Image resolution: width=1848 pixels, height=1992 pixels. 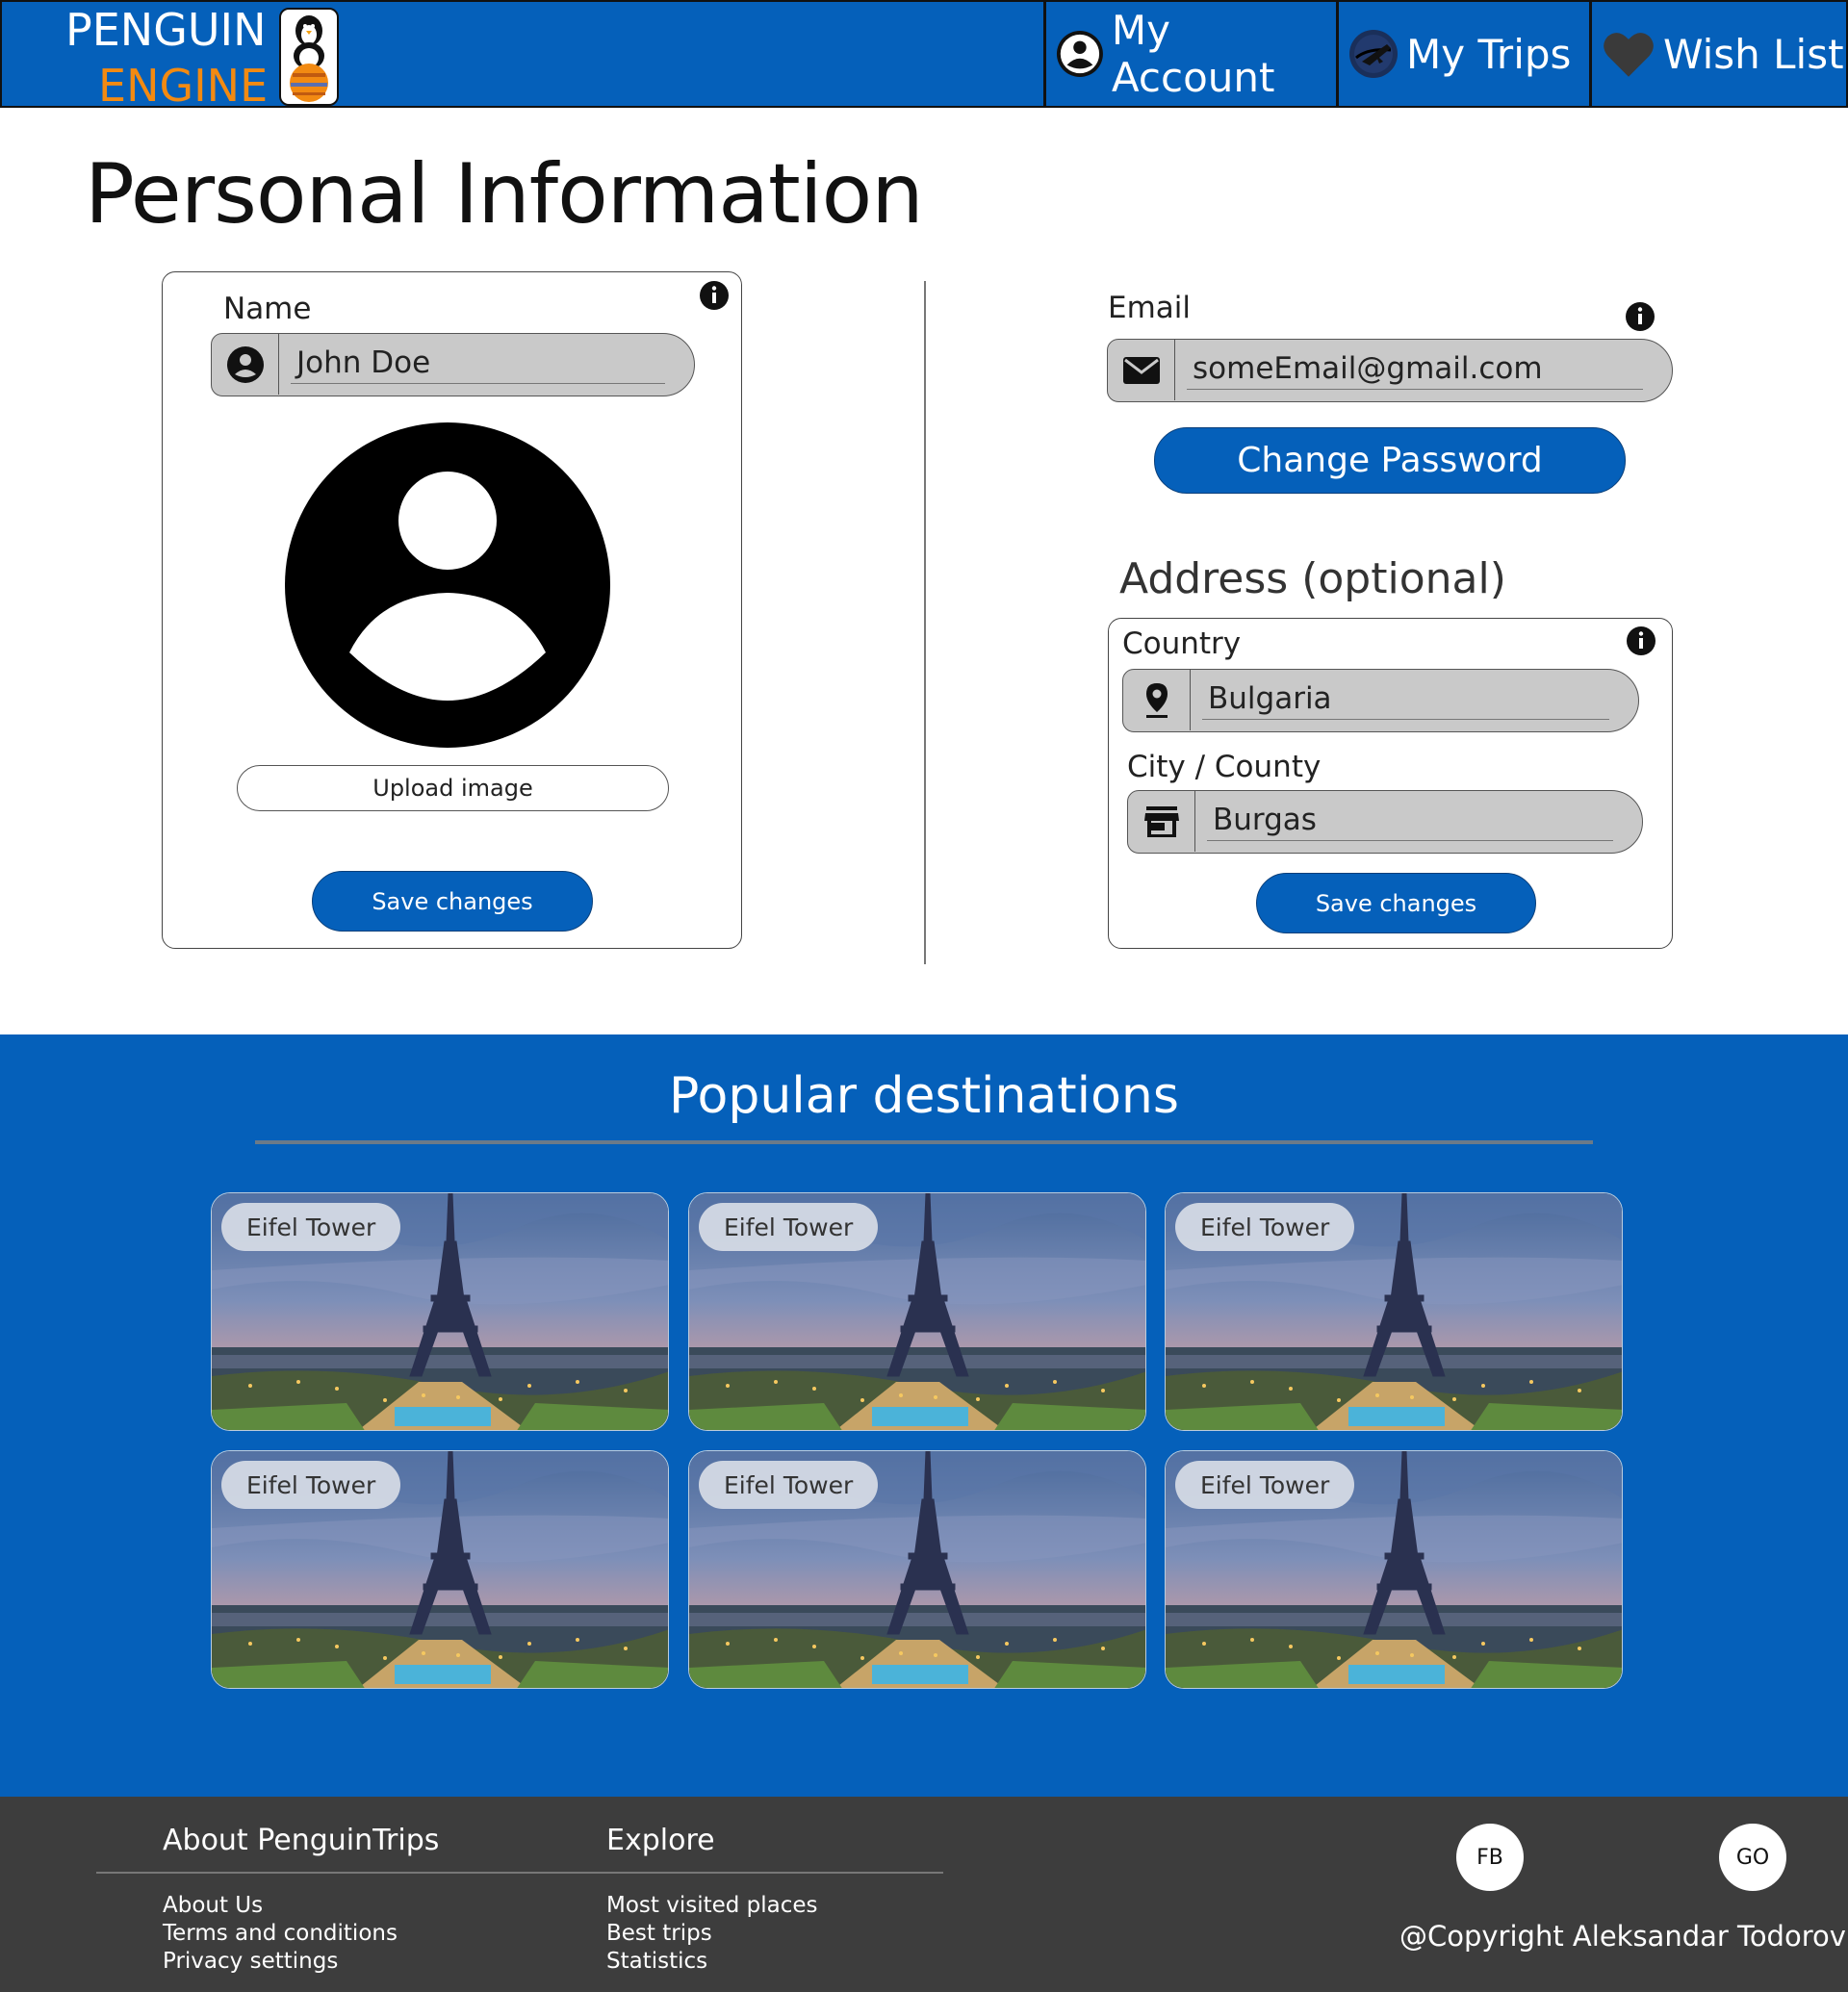 What do you see at coordinates (309, 57) in the screenshot?
I see `penguin-logo-icon` at bounding box center [309, 57].